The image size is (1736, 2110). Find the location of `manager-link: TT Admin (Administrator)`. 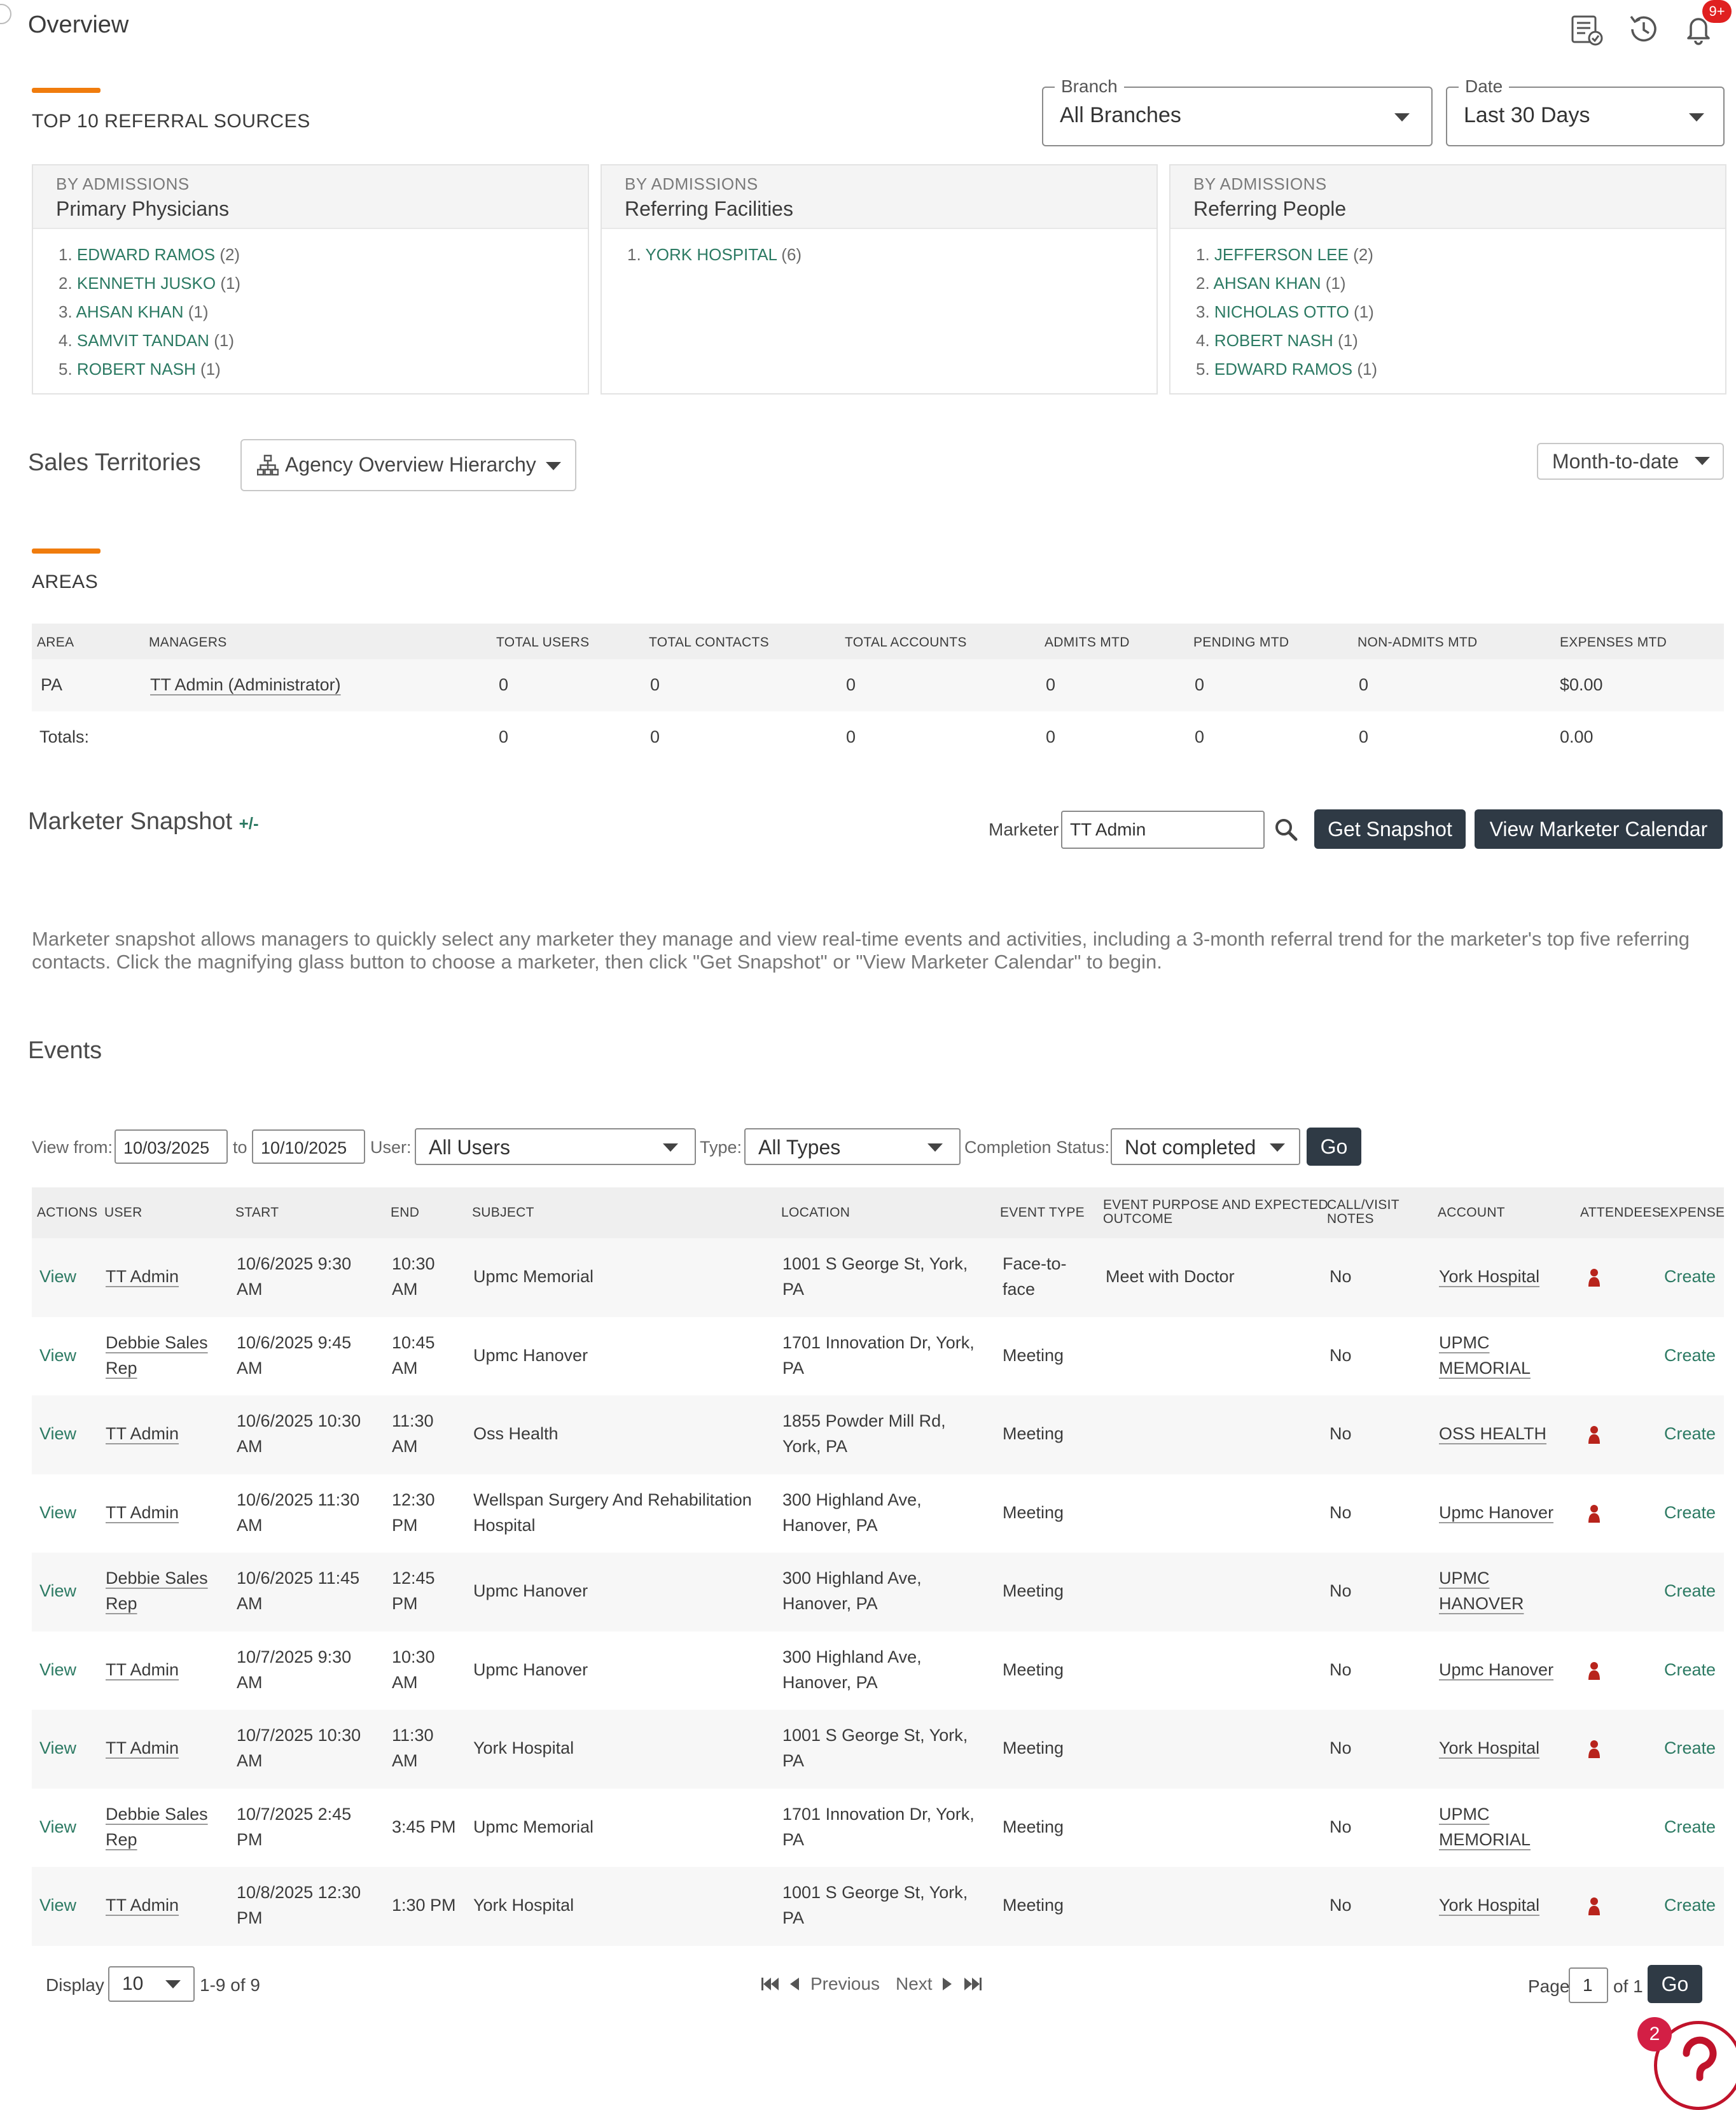

manager-link: TT Admin (Administrator) is located at coordinates (245, 684).